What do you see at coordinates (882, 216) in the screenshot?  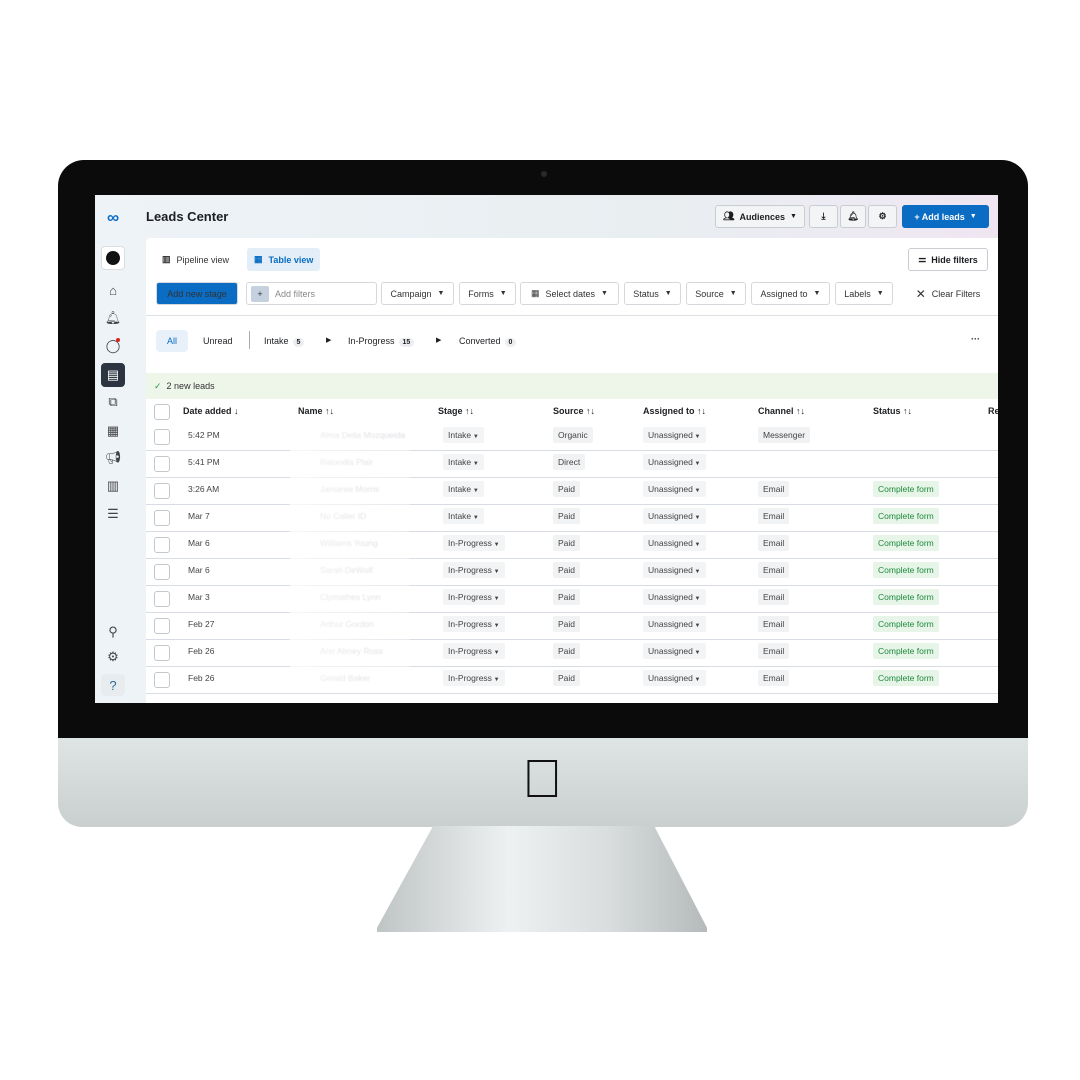 I see `settings-button: ⚙` at bounding box center [882, 216].